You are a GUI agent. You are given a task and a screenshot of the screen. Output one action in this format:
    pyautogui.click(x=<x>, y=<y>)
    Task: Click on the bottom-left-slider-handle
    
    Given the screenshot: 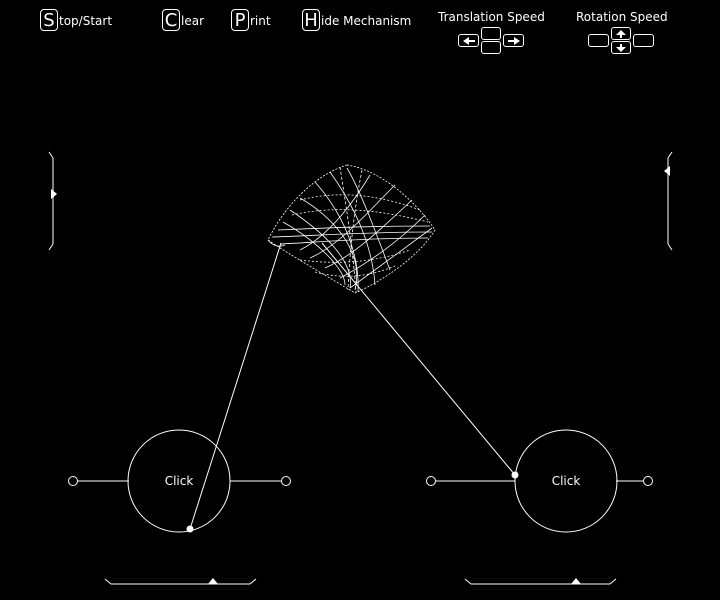 What is the action you would take?
    pyautogui.click(x=213, y=581)
    